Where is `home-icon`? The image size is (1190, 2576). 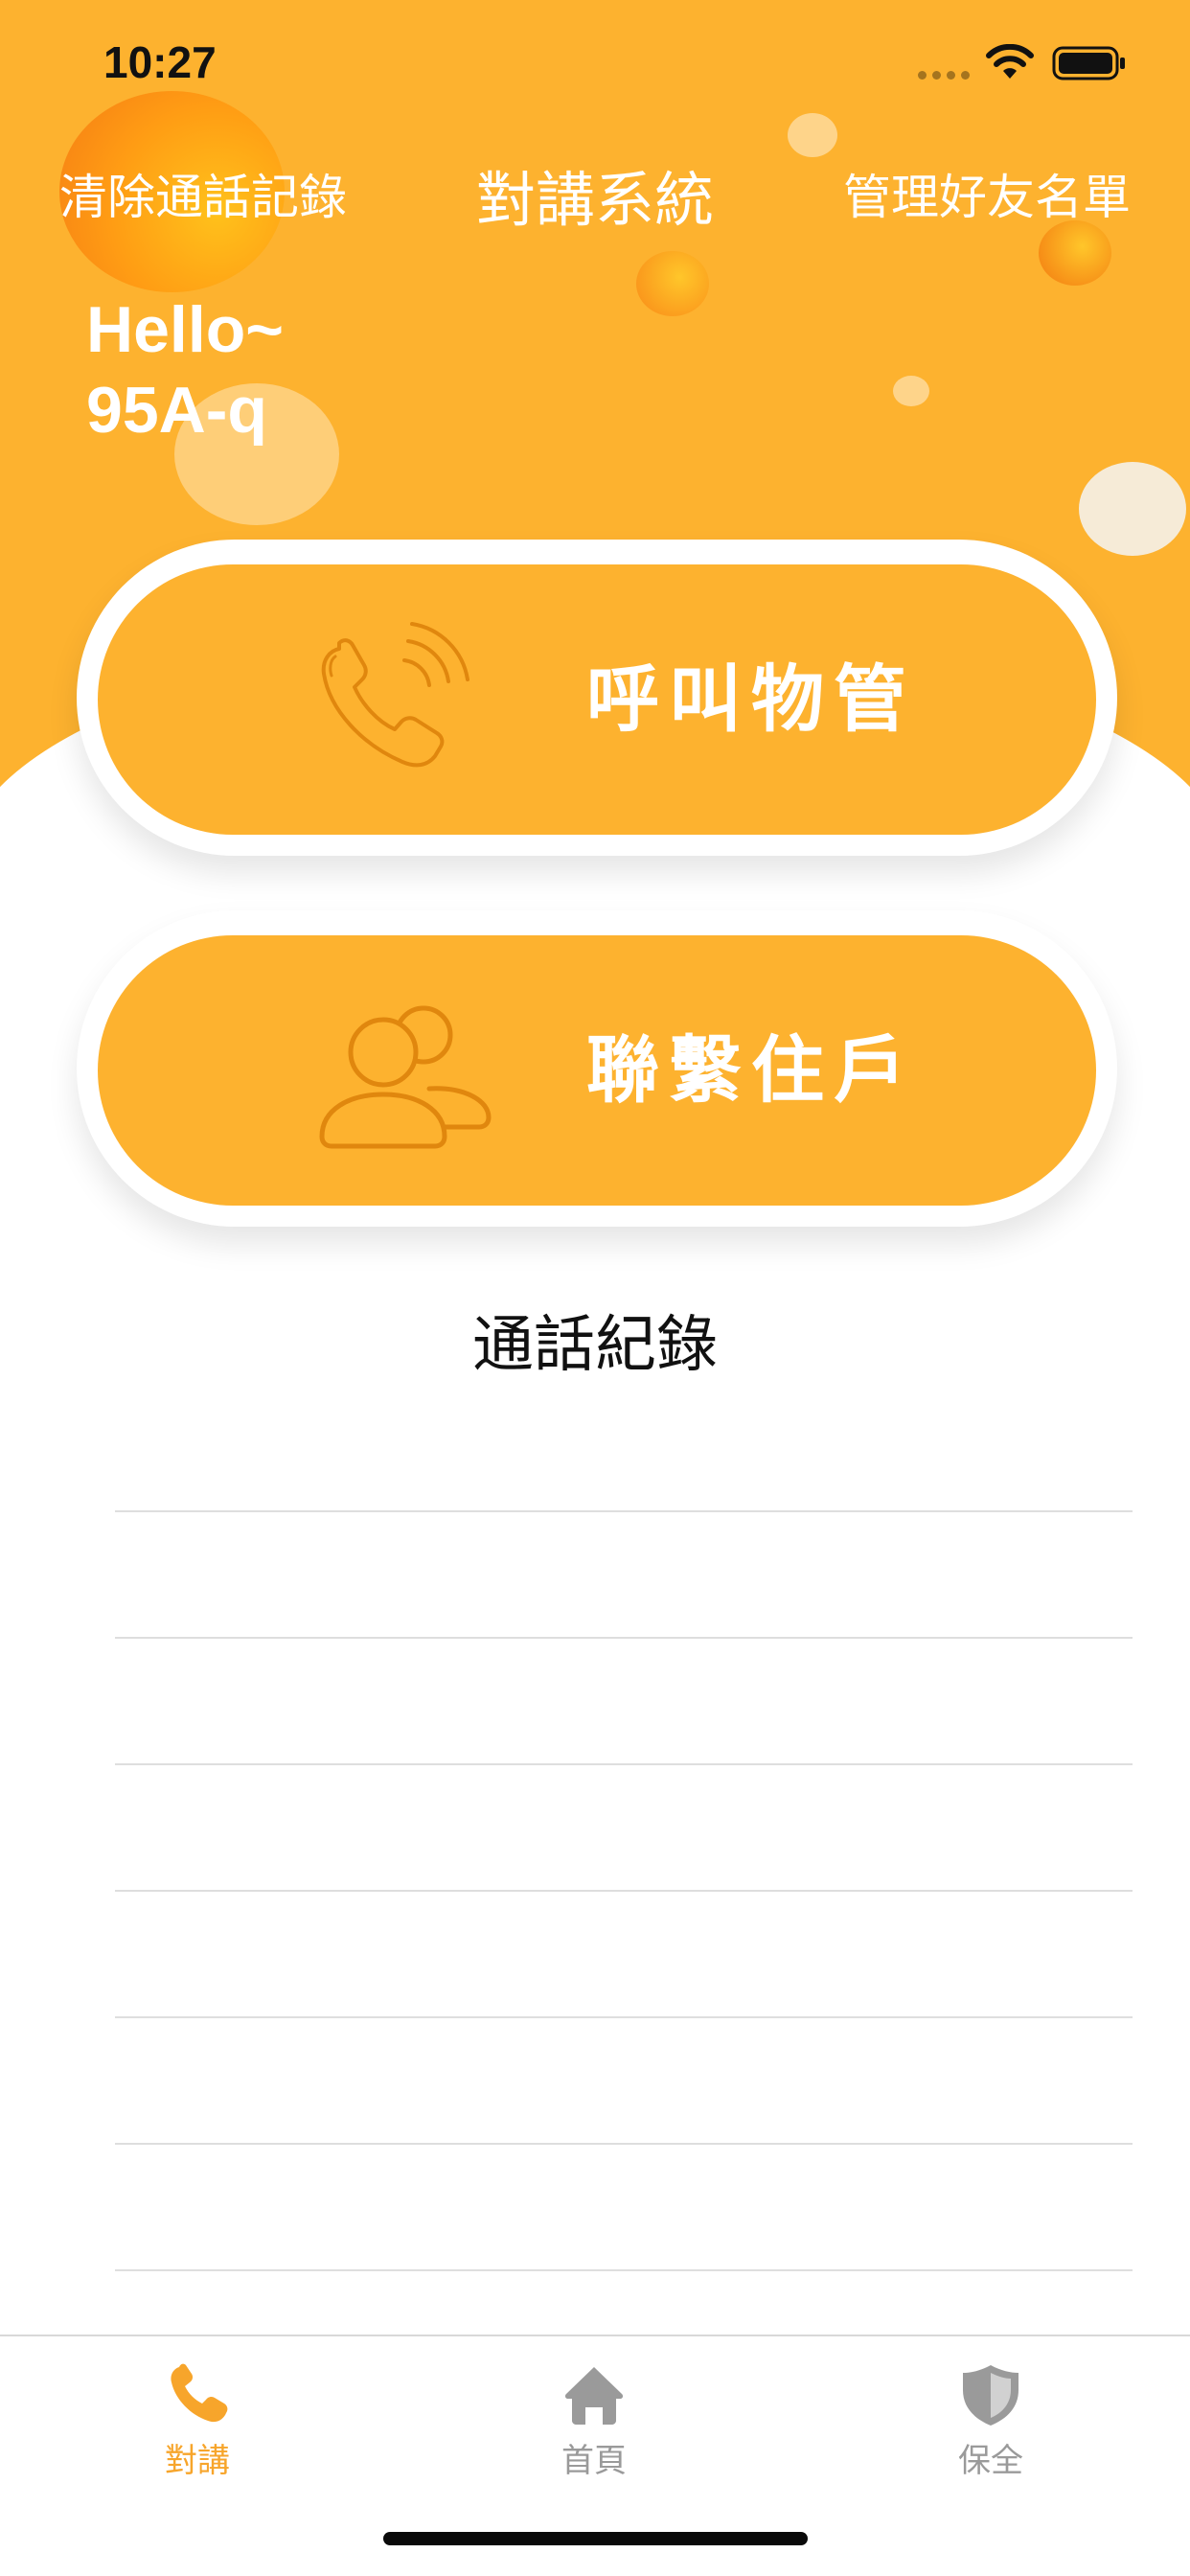 home-icon is located at coordinates (594, 2396).